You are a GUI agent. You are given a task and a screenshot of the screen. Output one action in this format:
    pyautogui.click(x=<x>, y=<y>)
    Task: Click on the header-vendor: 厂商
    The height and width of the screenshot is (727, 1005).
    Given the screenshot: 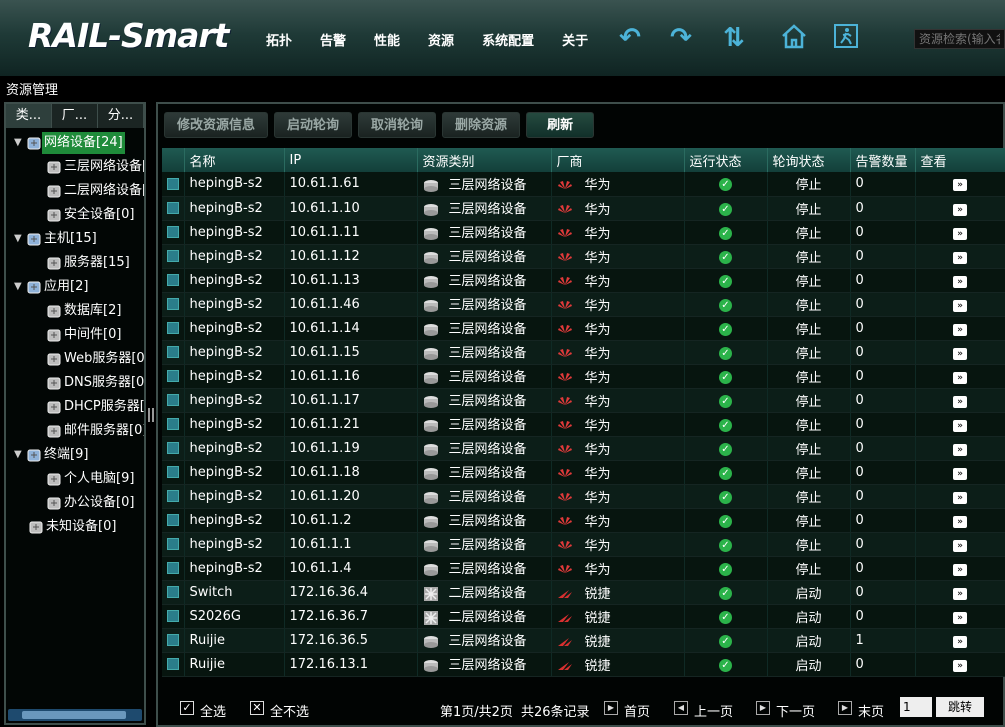 What is the action you would take?
    pyautogui.click(x=618, y=160)
    